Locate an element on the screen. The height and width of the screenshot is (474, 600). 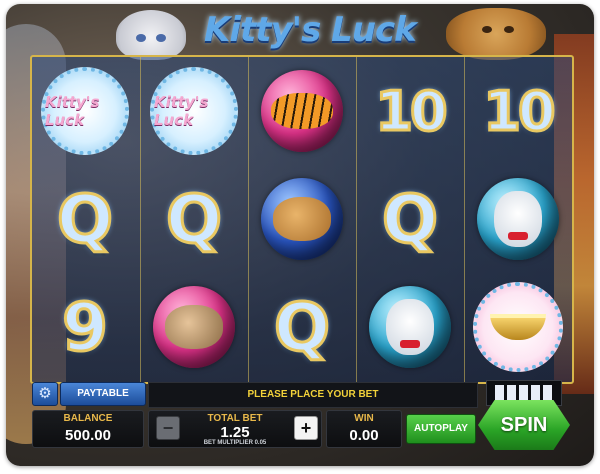
spin-button: SPIN is located at coordinates (524, 425).